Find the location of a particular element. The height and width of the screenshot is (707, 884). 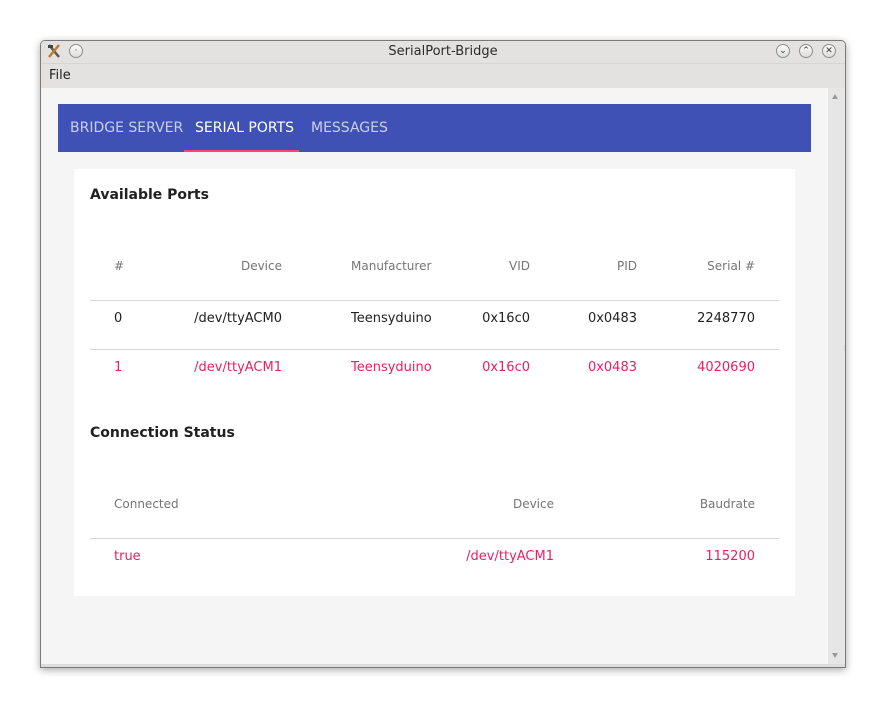

cell-device: /dev/ttyACM0 is located at coordinates (238, 318).